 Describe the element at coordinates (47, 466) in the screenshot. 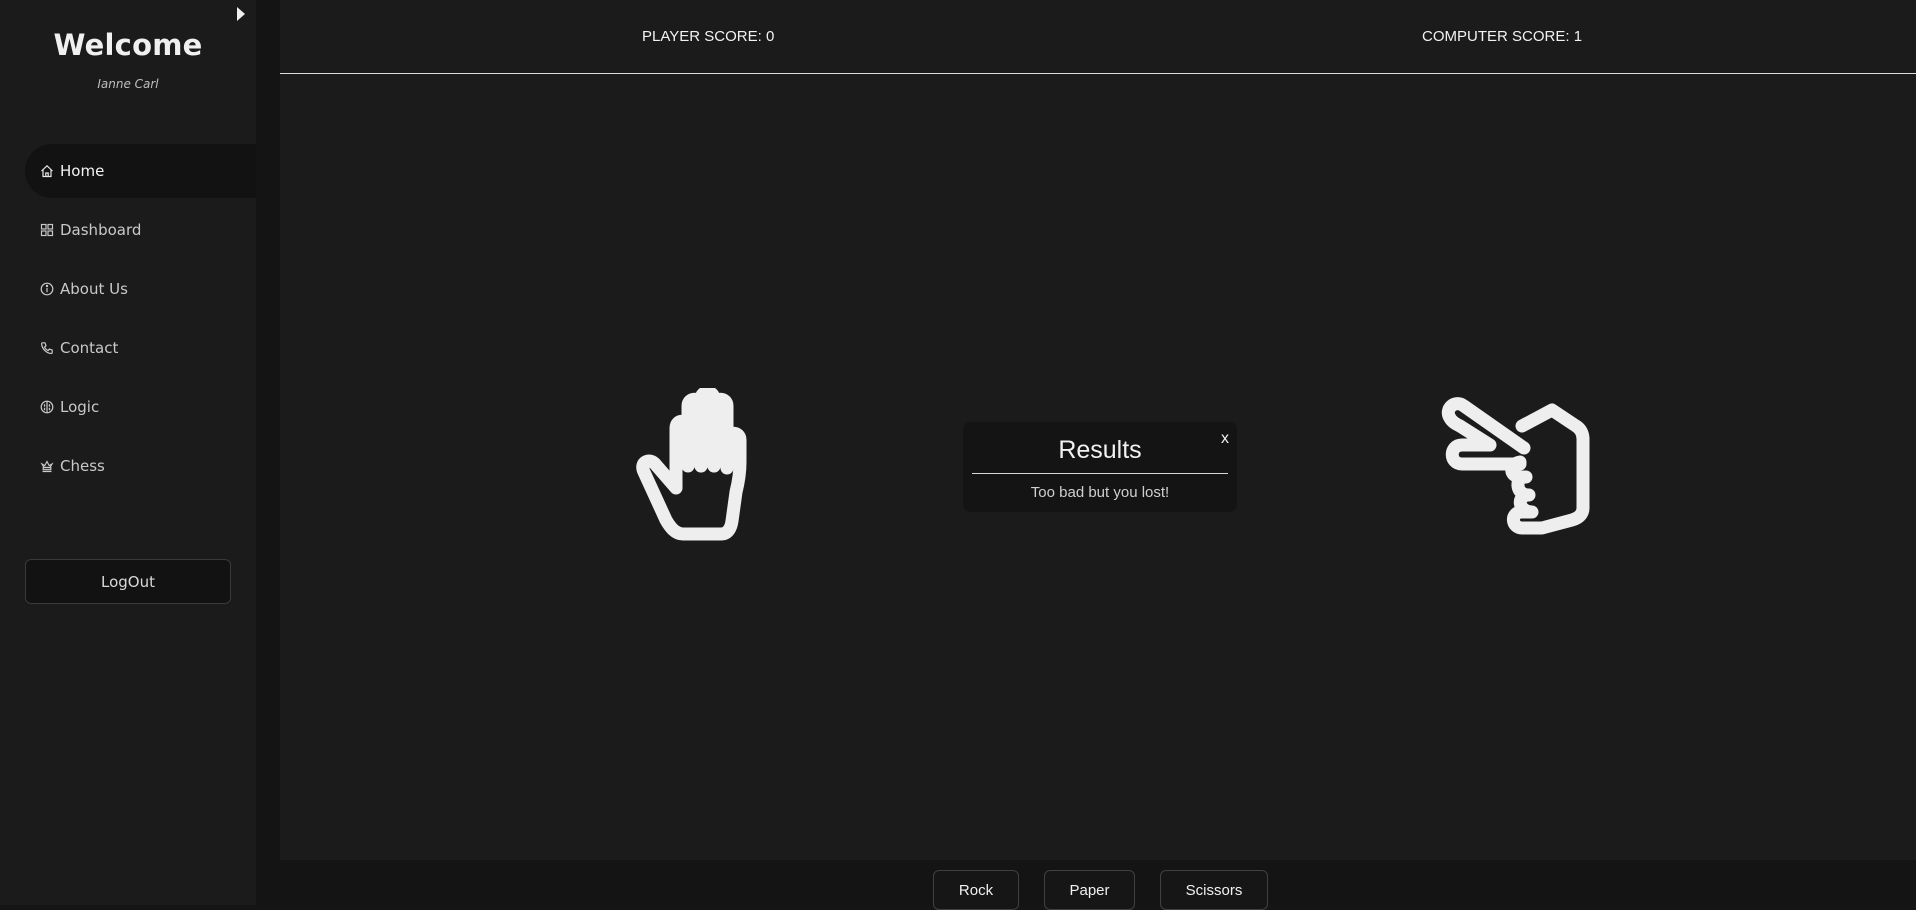

I see `chess-icon` at that location.